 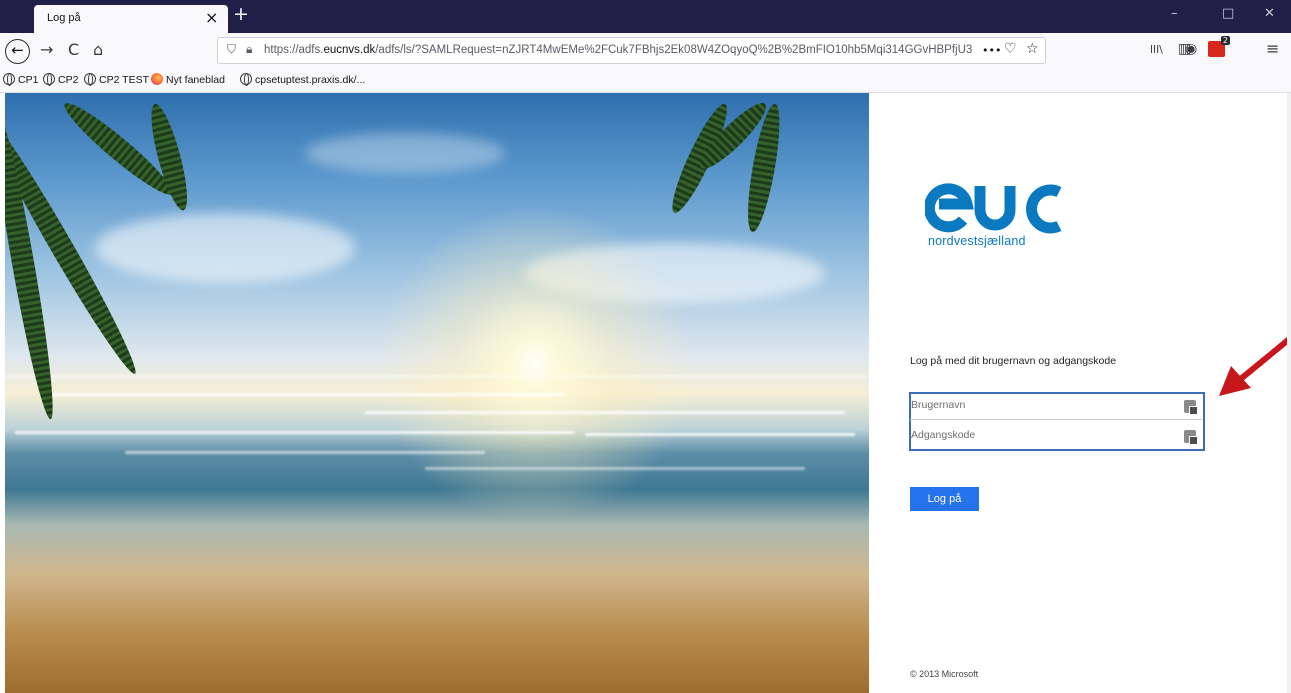 What do you see at coordinates (1219, 46) in the screenshot?
I see `extension-icon: 2` at bounding box center [1219, 46].